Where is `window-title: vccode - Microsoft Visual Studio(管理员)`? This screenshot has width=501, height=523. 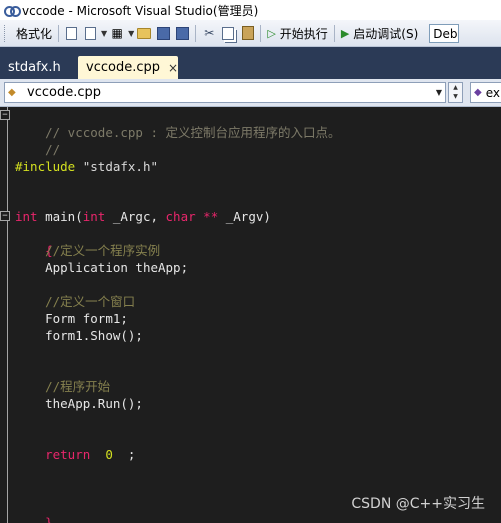
window-title: vccode - Microsoft Visual Studio(管理员) is located at coordinates (140, 10).